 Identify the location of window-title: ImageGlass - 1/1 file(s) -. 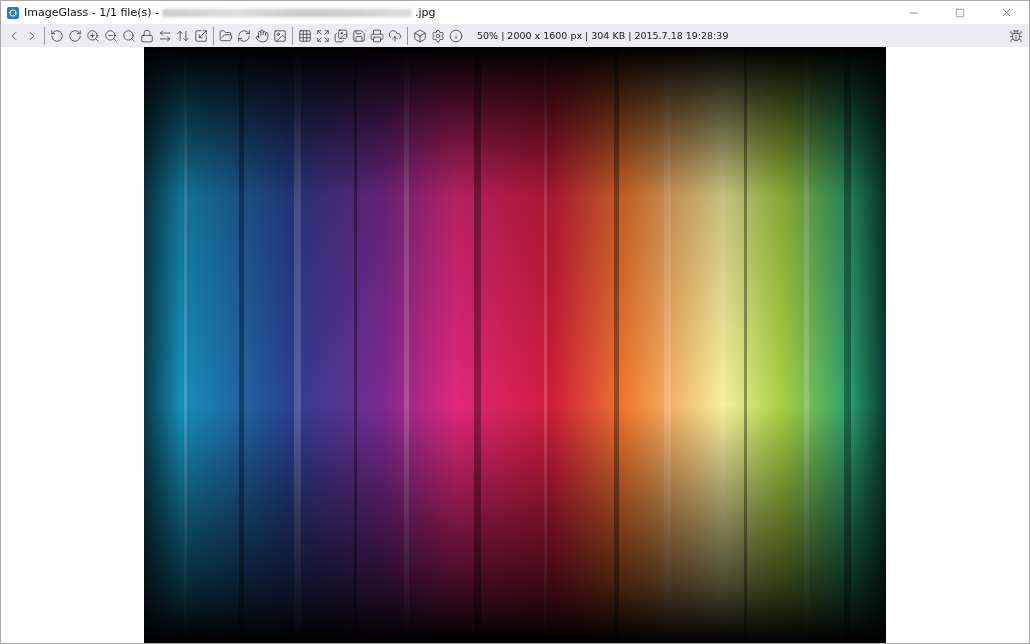
(91, 12).